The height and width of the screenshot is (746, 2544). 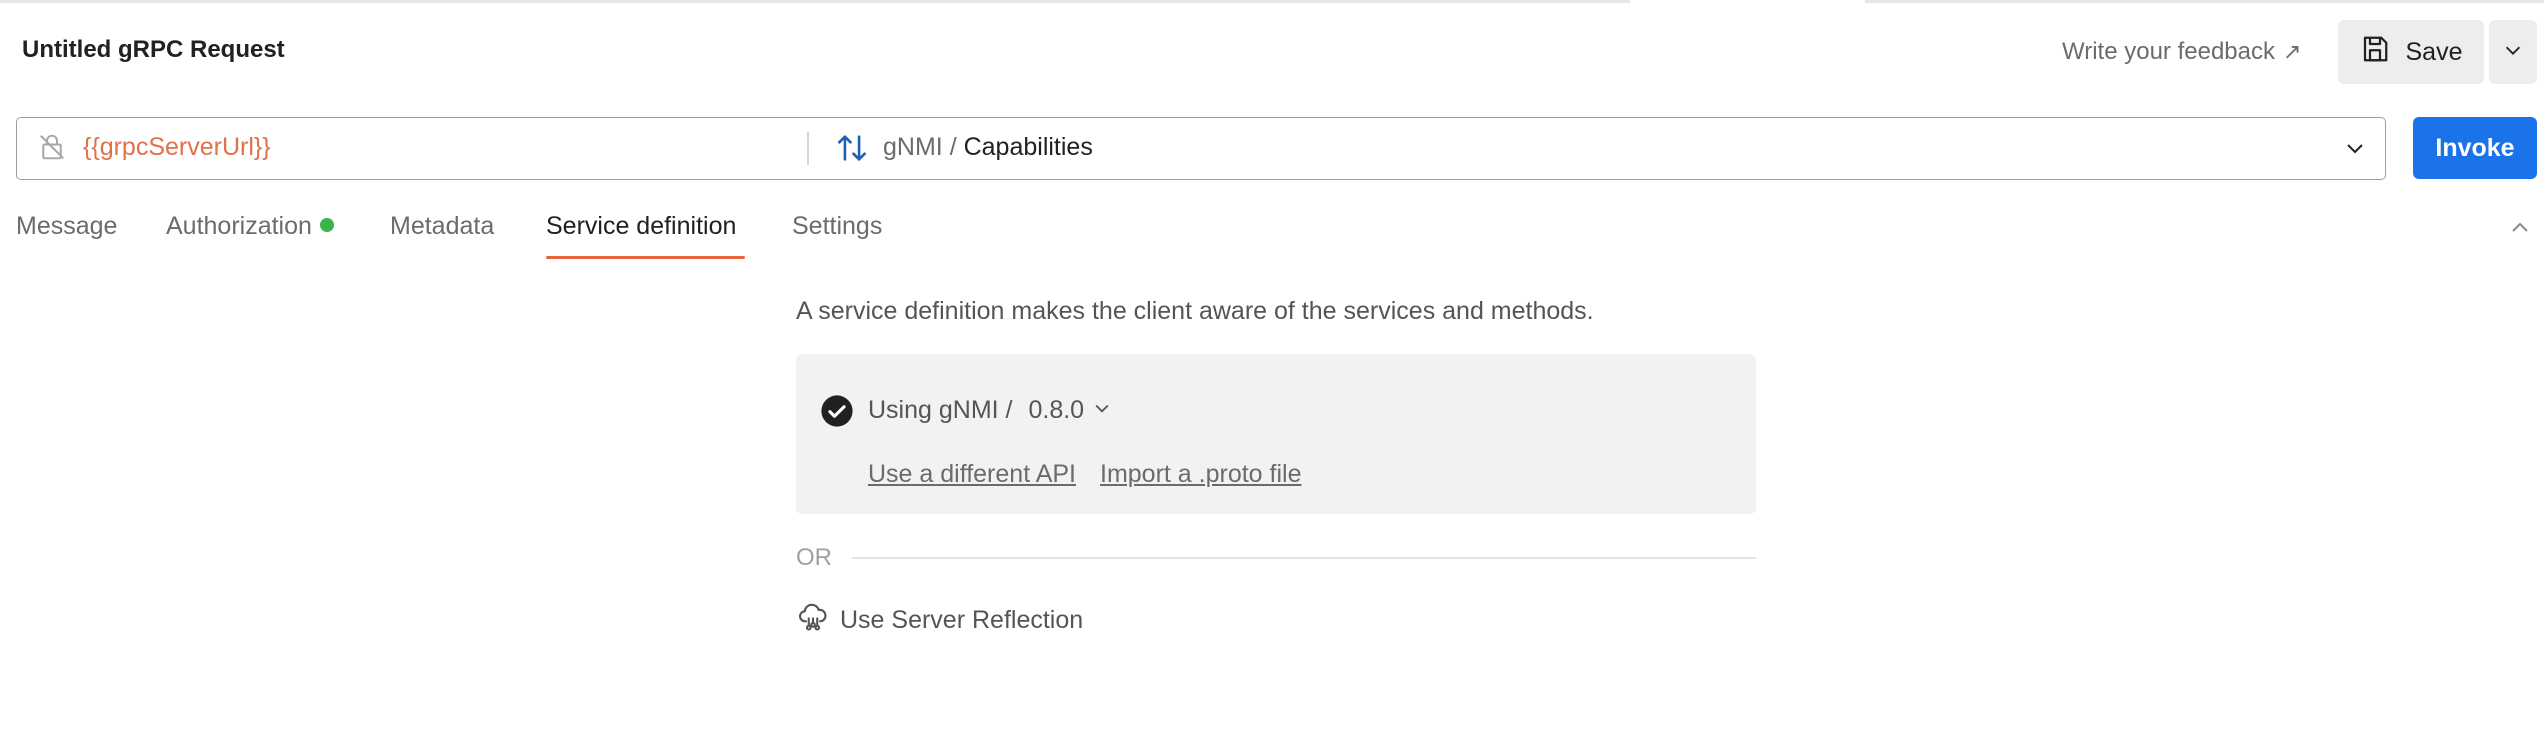 I want to click on version-dropdown: 0.8.0, so click(x=1070, y=410).